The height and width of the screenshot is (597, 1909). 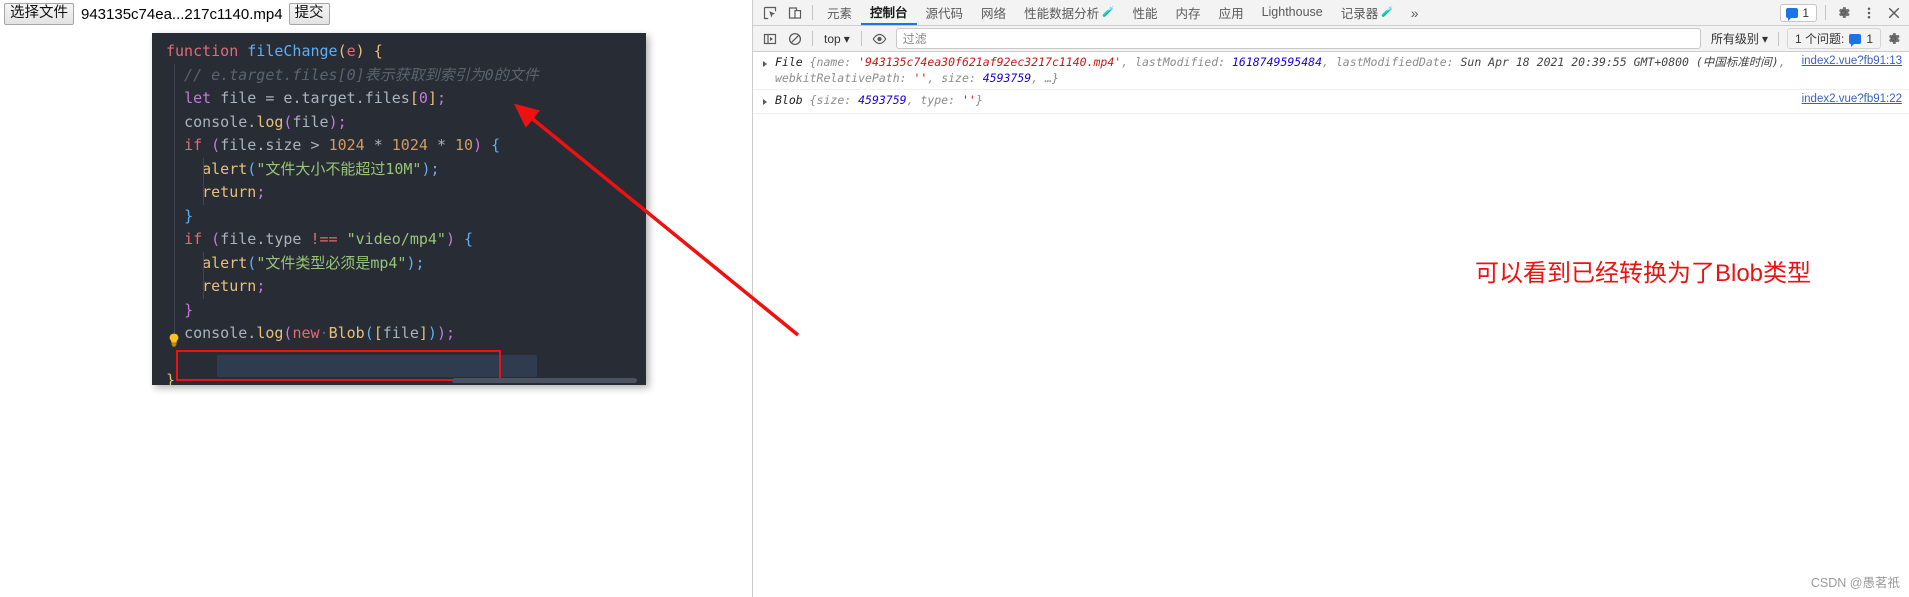 I want to click on toggle-device-toolbar-icon, so click(x=794, y=13).